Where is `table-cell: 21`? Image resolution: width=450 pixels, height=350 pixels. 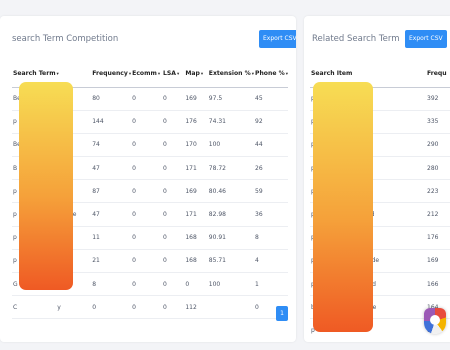
table-cell: 21 is located at coordinates (111, 261).